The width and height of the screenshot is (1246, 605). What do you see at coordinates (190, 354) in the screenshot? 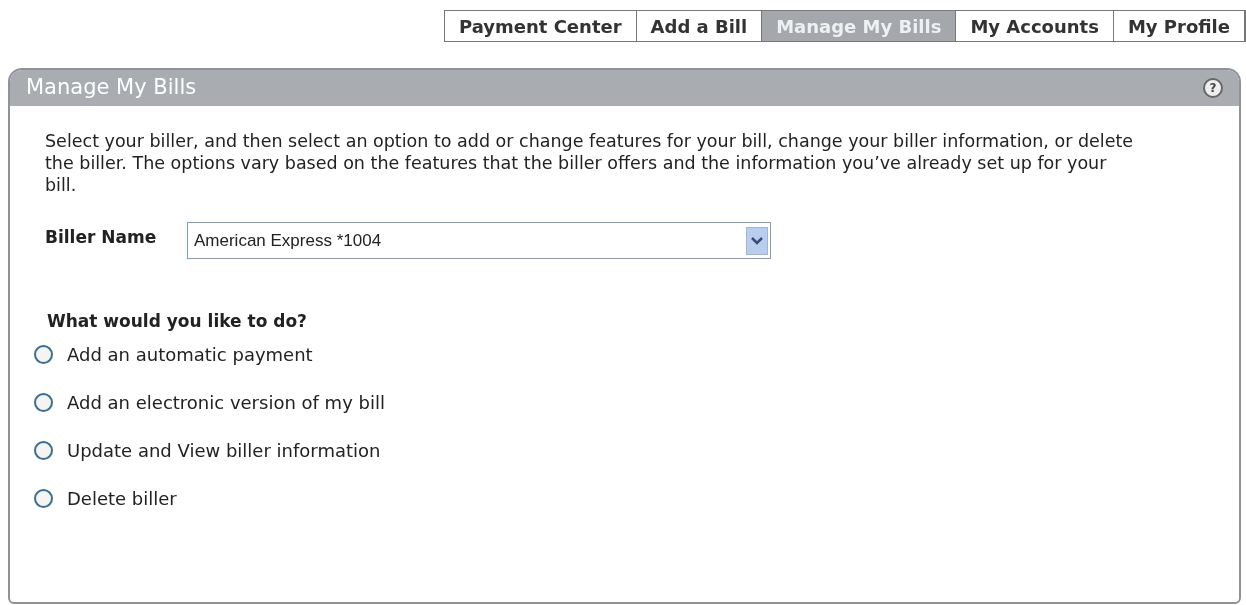
I see `option-label: Add an automatic payment` at bounding box center [190, 354].